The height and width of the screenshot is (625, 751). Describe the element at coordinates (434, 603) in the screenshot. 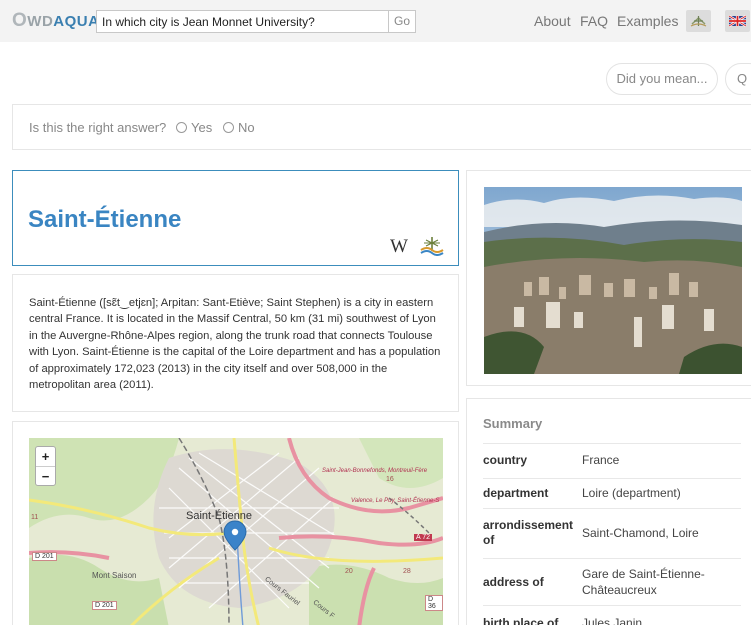

I see `map-label-d36: D 36` at that location.